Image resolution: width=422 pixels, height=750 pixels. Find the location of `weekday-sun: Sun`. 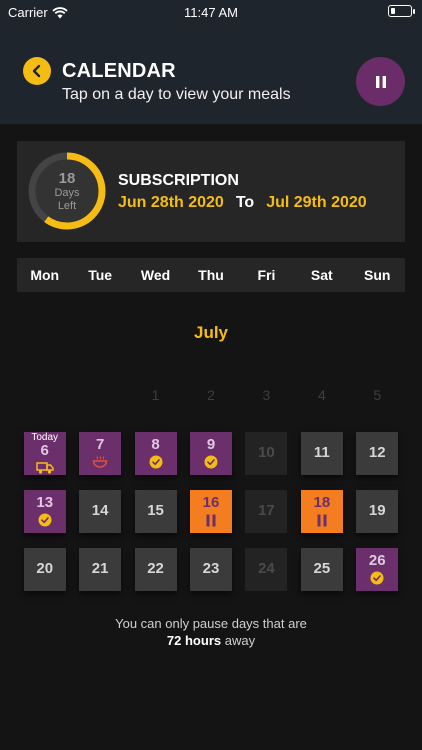

weekday-sun: Sun is located at coordinates (377, 275).